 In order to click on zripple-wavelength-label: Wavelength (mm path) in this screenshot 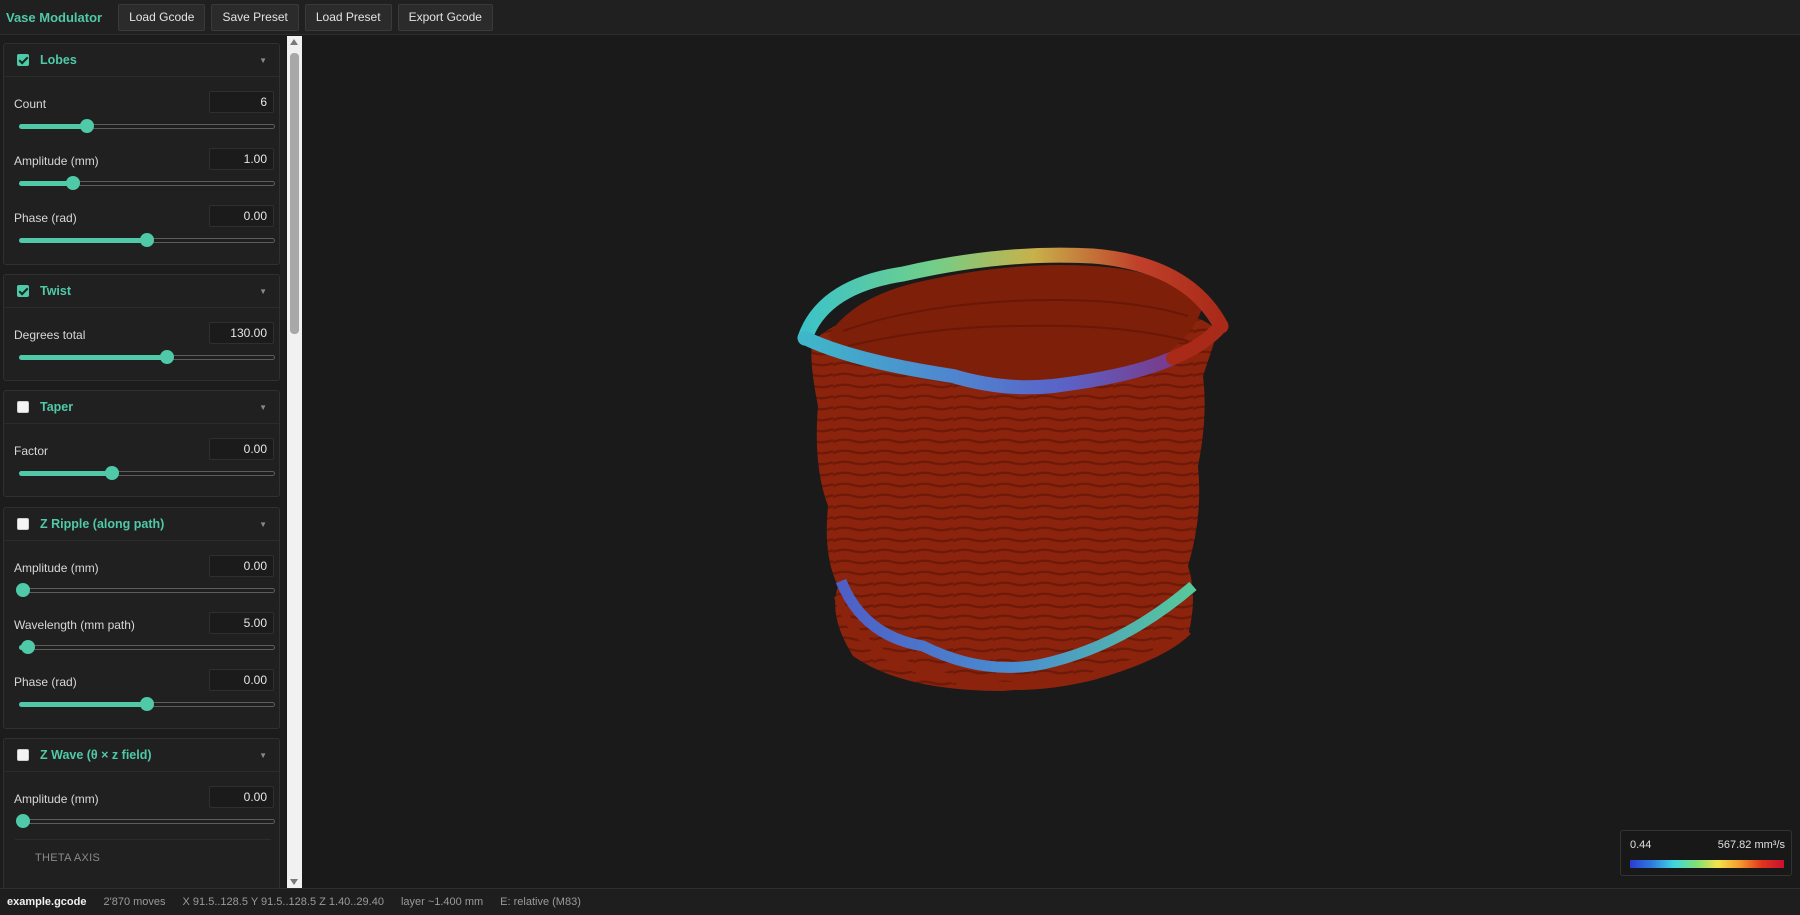, I will do `click(74, 625)`.